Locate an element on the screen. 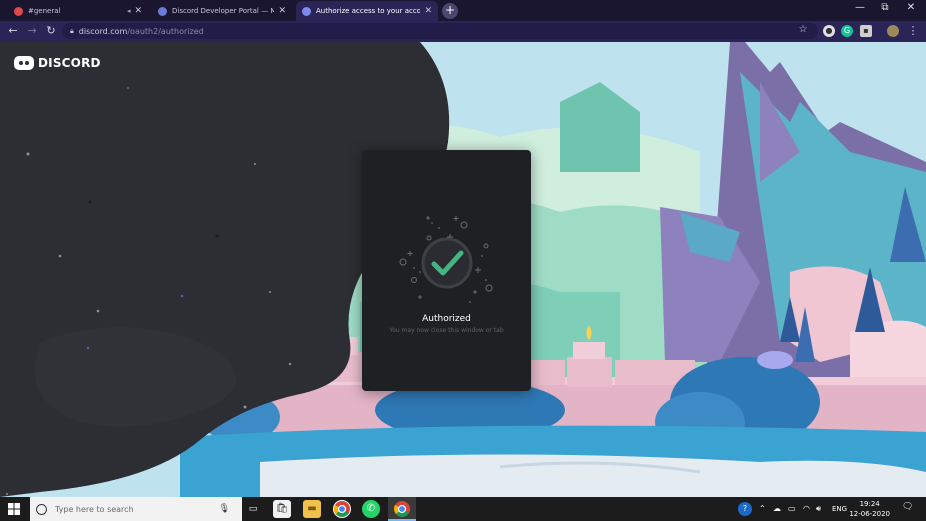 The height and width of the screenshot is (521, 926). back-button: ← is located at coordinates (13, 30).